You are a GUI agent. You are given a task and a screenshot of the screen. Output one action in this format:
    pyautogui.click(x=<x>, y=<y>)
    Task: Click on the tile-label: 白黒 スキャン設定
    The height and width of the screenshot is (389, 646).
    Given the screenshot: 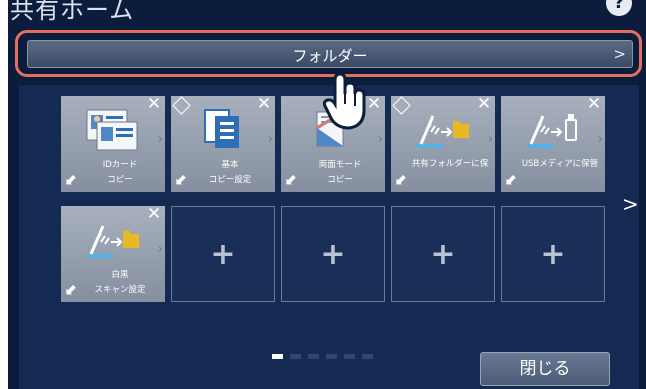 What is the action you would take?
    pyautogui.click(x=120, y=282)
    